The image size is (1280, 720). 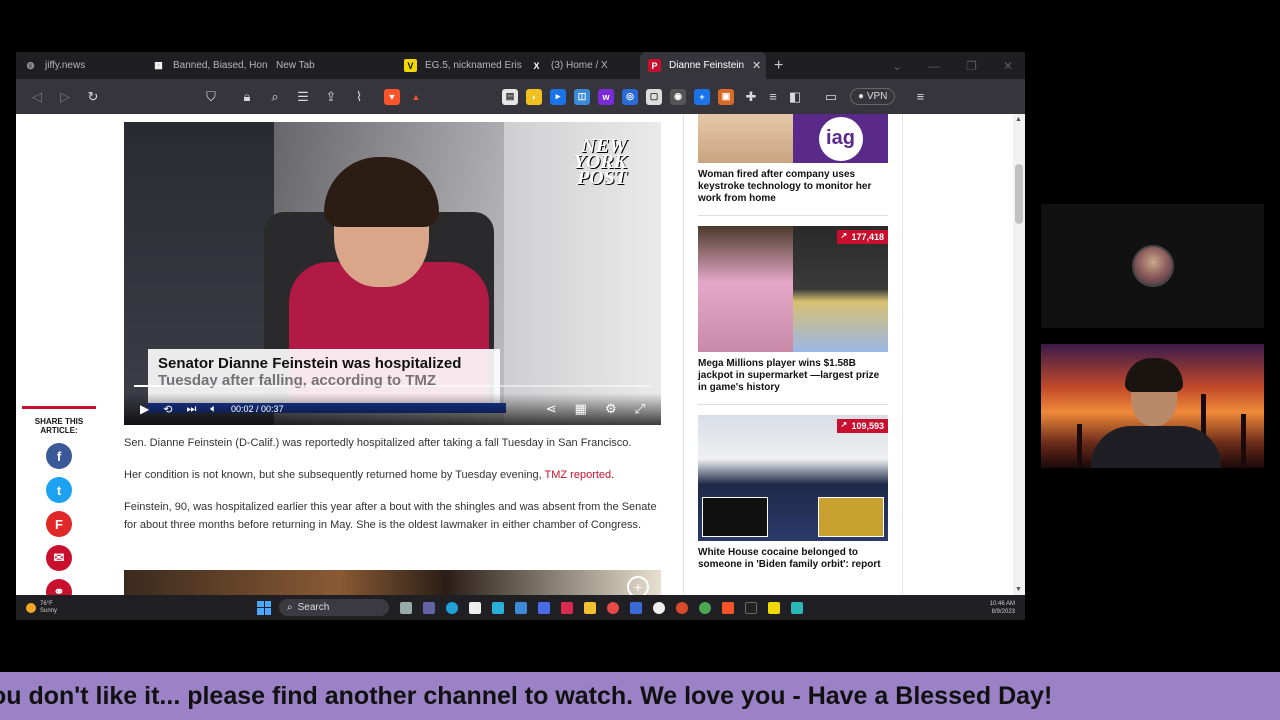 What do you see at coordinates (211, 97) in the screenshot?
I see `bookmark-icon: ⛉` at bounding box center [211, 97].